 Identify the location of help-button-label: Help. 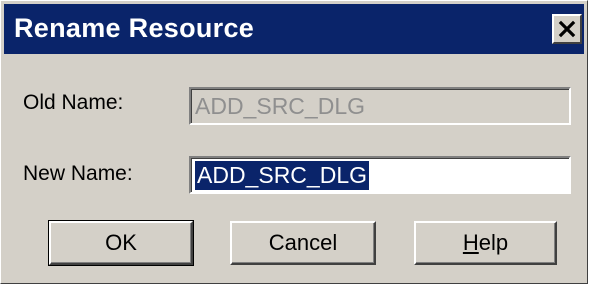
(485, 243).